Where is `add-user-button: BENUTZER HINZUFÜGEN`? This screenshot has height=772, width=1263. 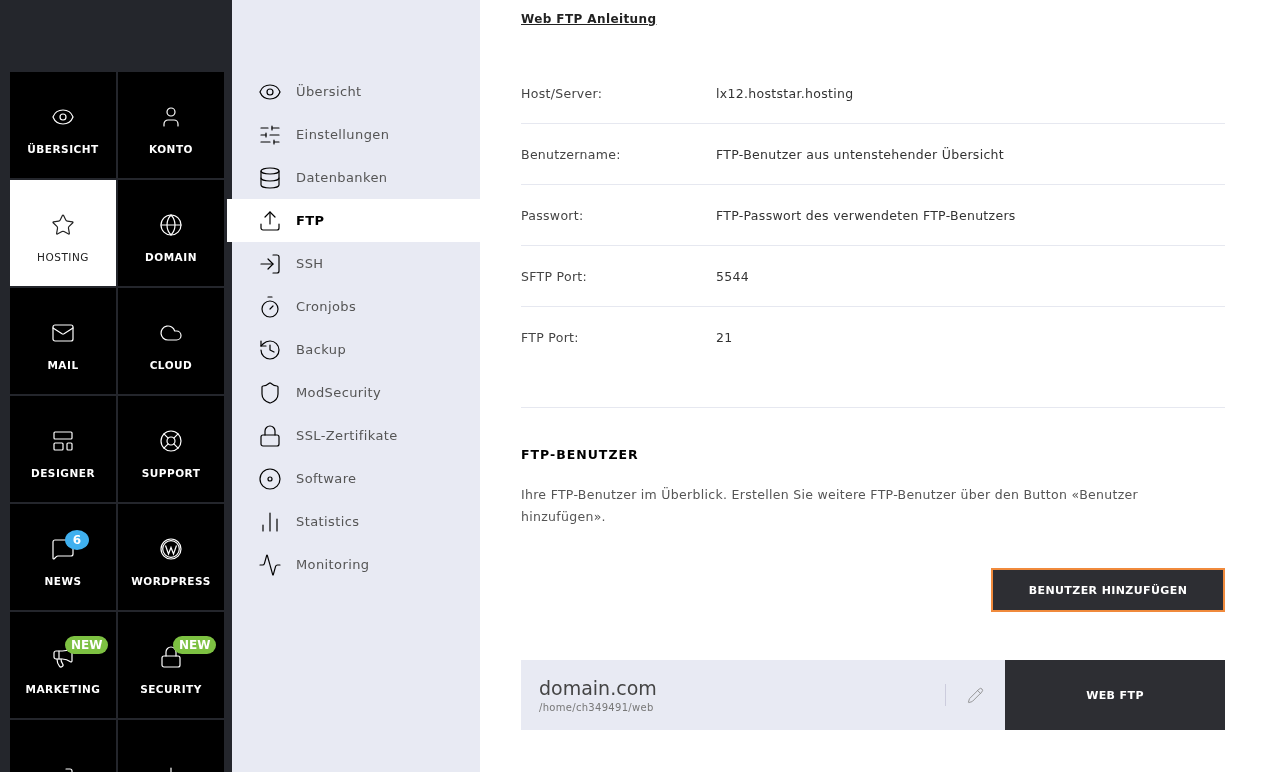
add-user-button: BENUTZER HINZUFÜGEN is located at coordinates (1108, 590).